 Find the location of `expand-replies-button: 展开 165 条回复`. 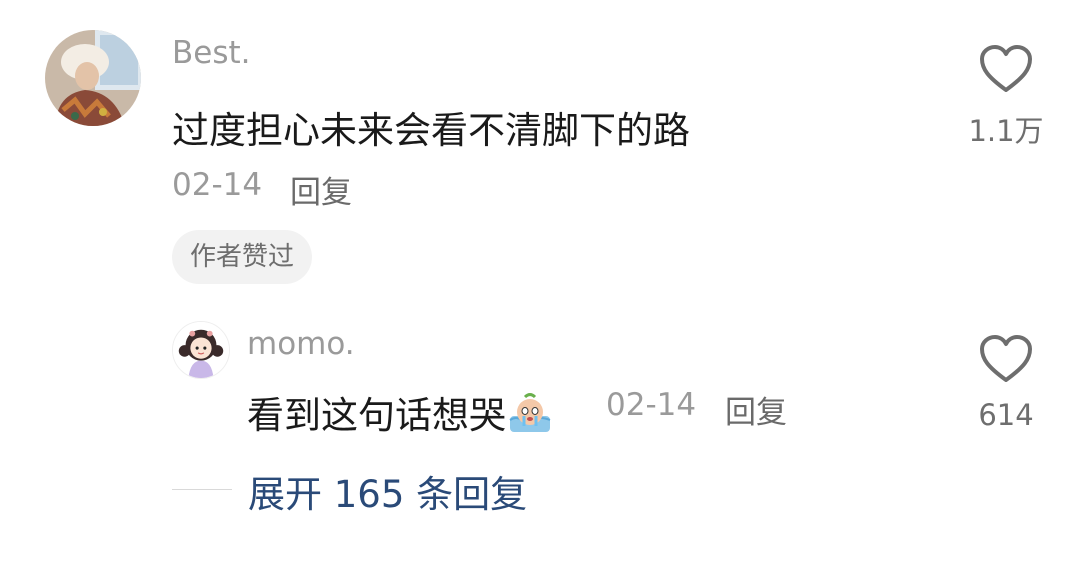

expand-replies-button: 展开 165 条回复 is located at coordinates (387, 491).